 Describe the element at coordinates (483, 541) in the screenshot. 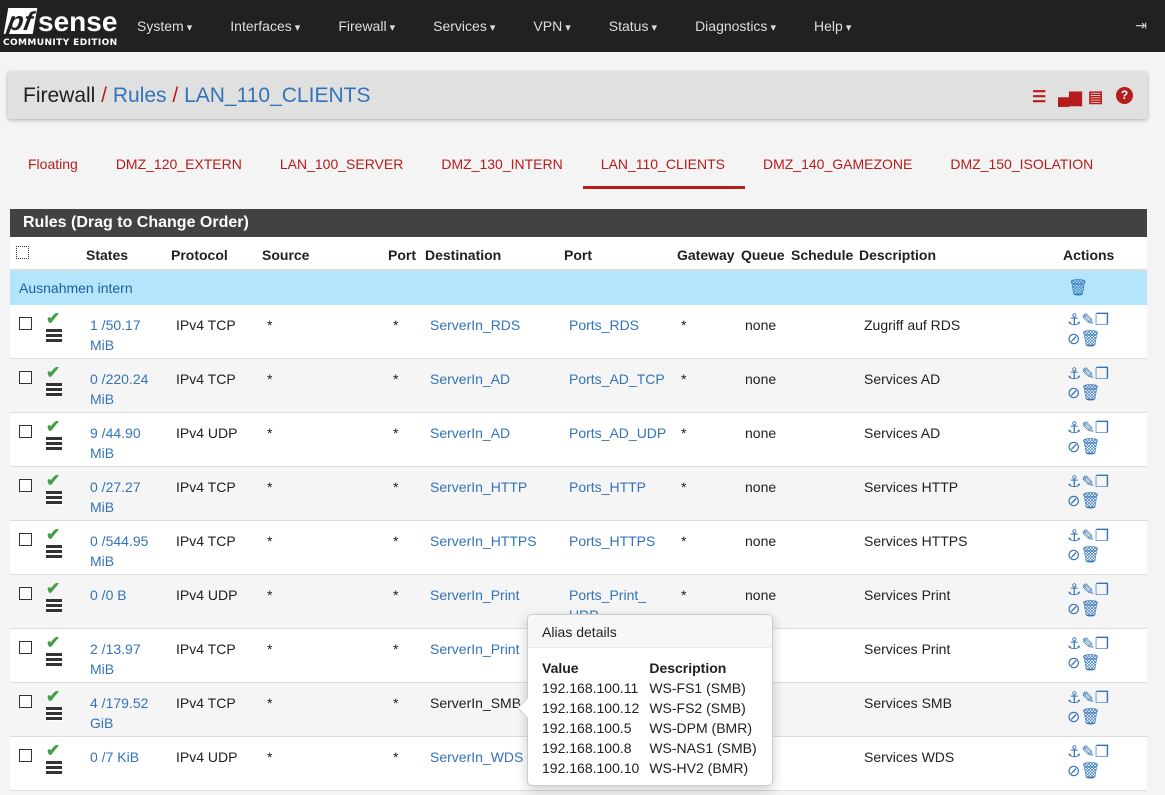

I see `rule-destination: ServerIn_HTTPS` at that location.